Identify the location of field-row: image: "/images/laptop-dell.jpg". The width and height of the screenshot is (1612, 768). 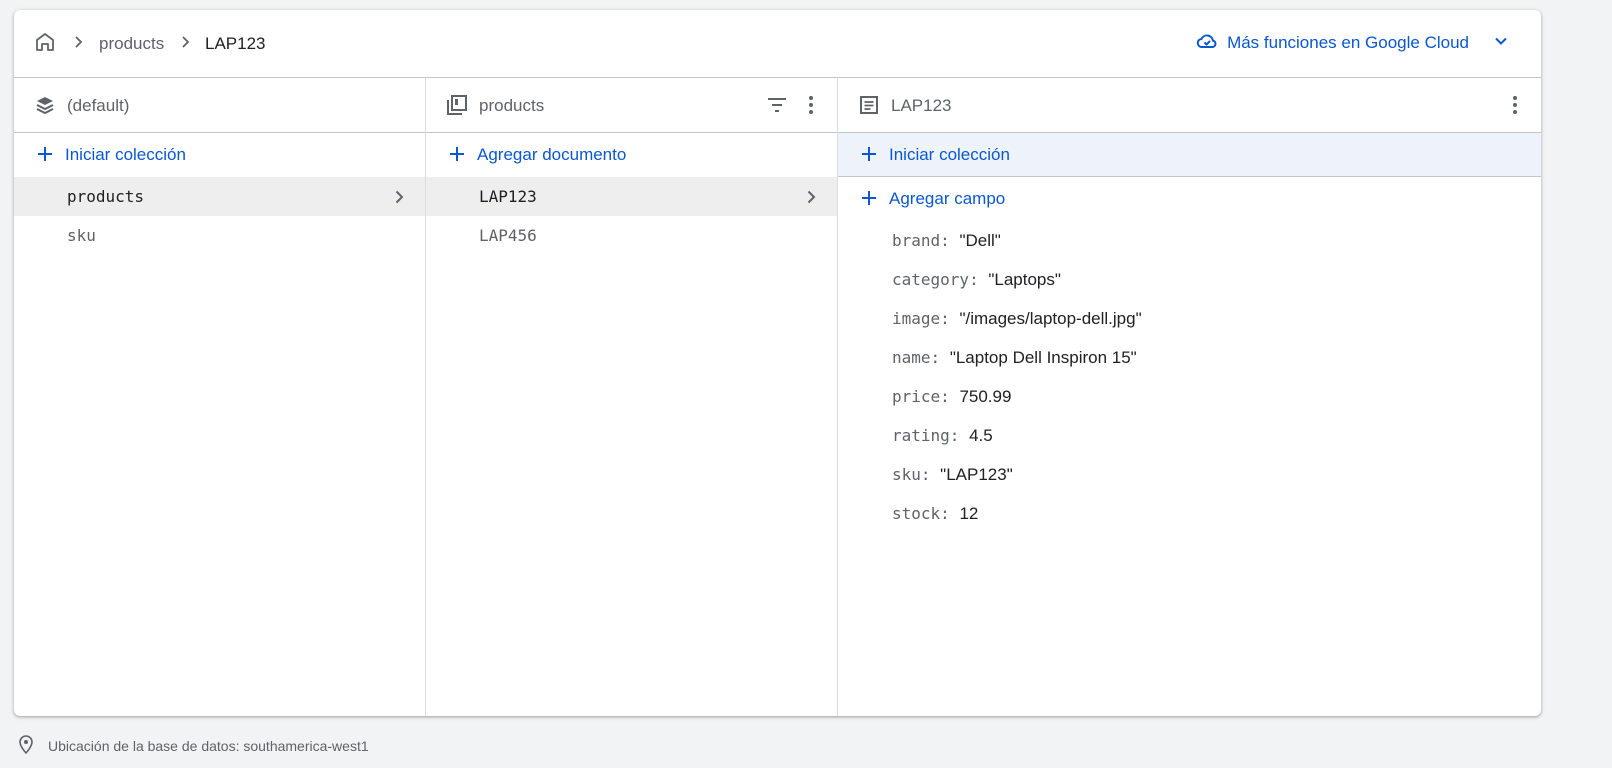
(1189, 318).